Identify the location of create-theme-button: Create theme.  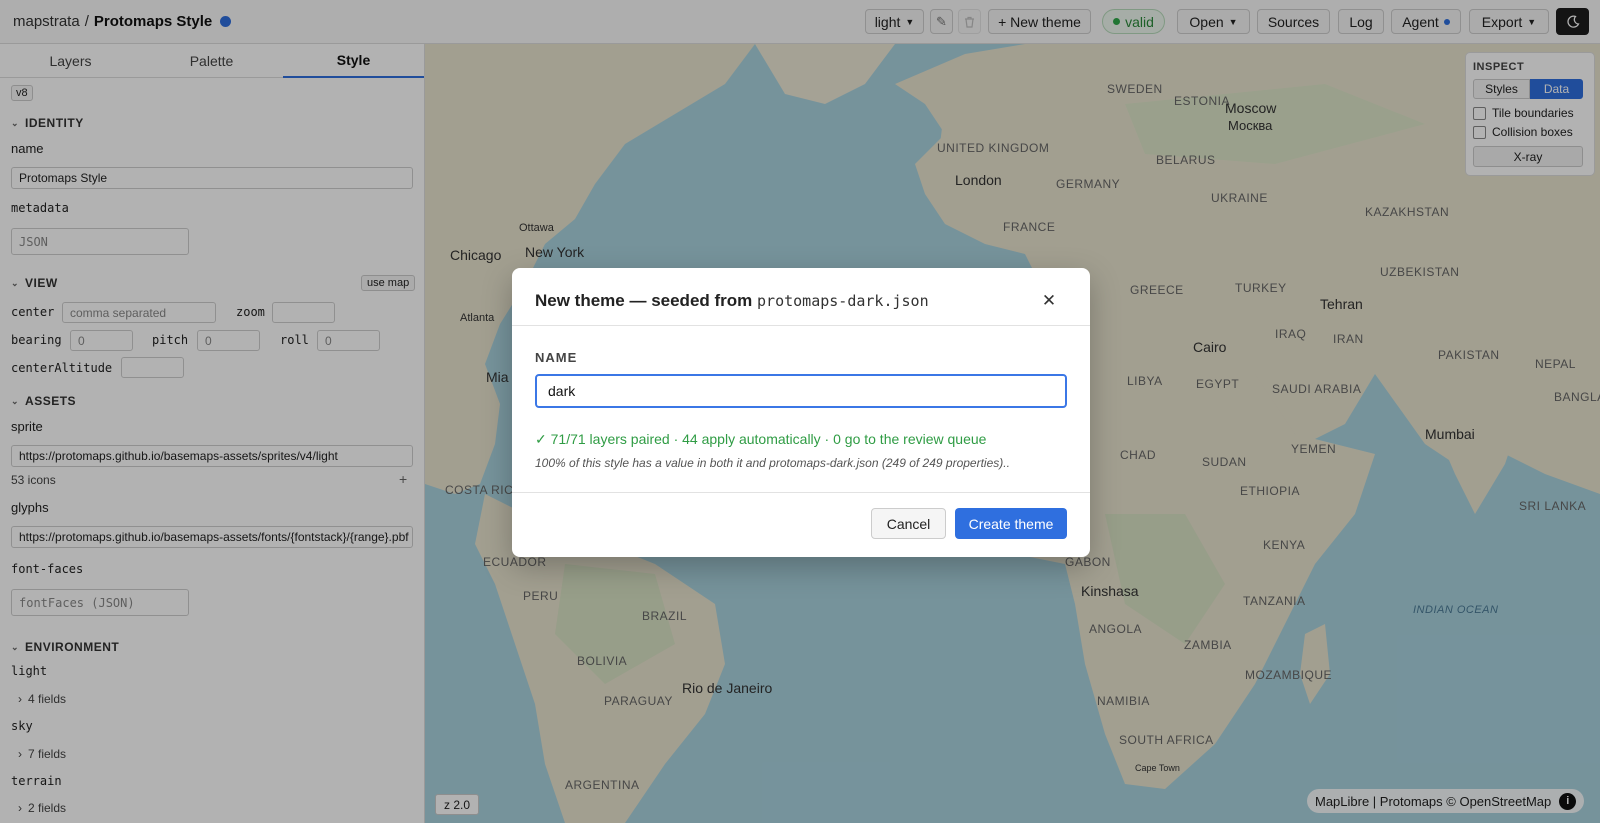
(1011, 523).